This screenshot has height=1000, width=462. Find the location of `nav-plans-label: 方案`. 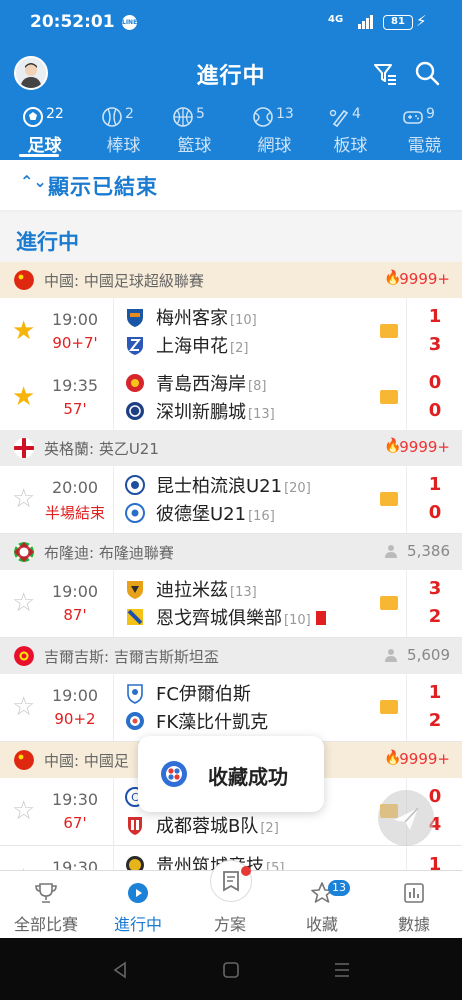

nav-plans-label: 方案 is located at coordinates (229, 924).